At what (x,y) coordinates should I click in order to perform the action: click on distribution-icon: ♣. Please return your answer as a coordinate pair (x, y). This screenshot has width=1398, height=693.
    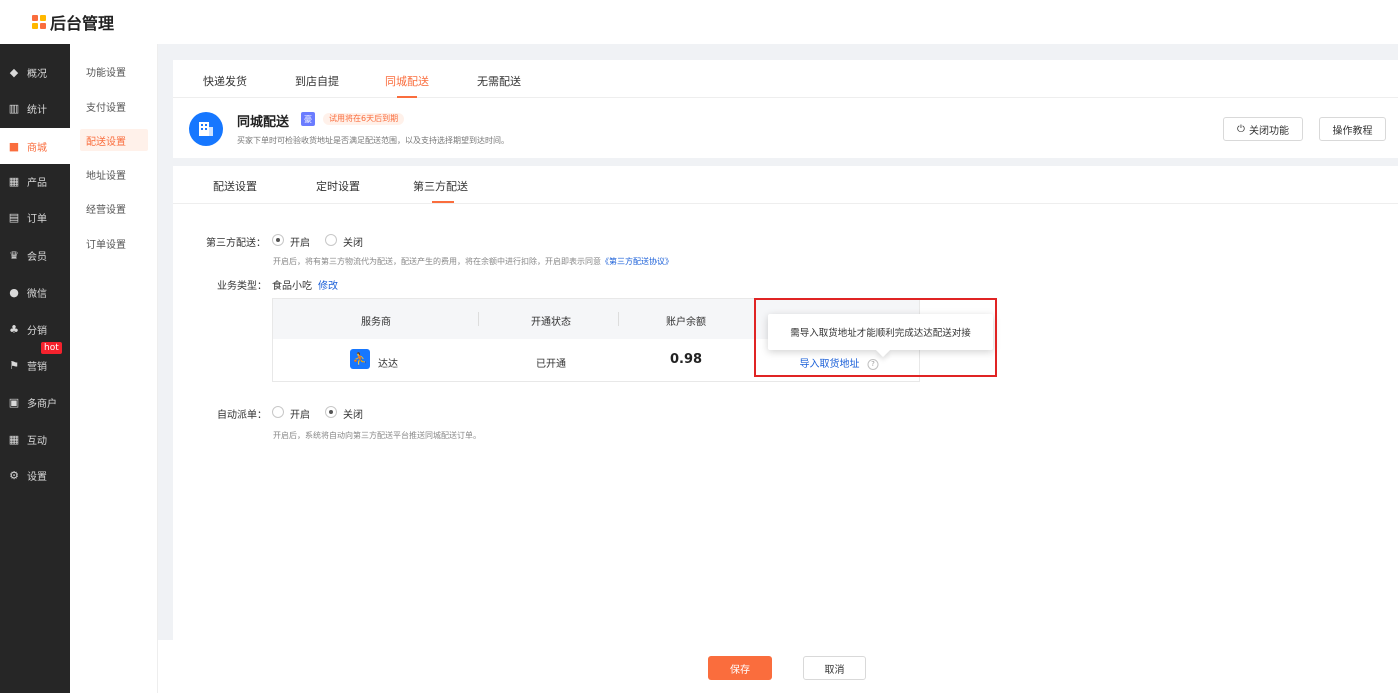
    Looking at the image, I should click on (14, 329).